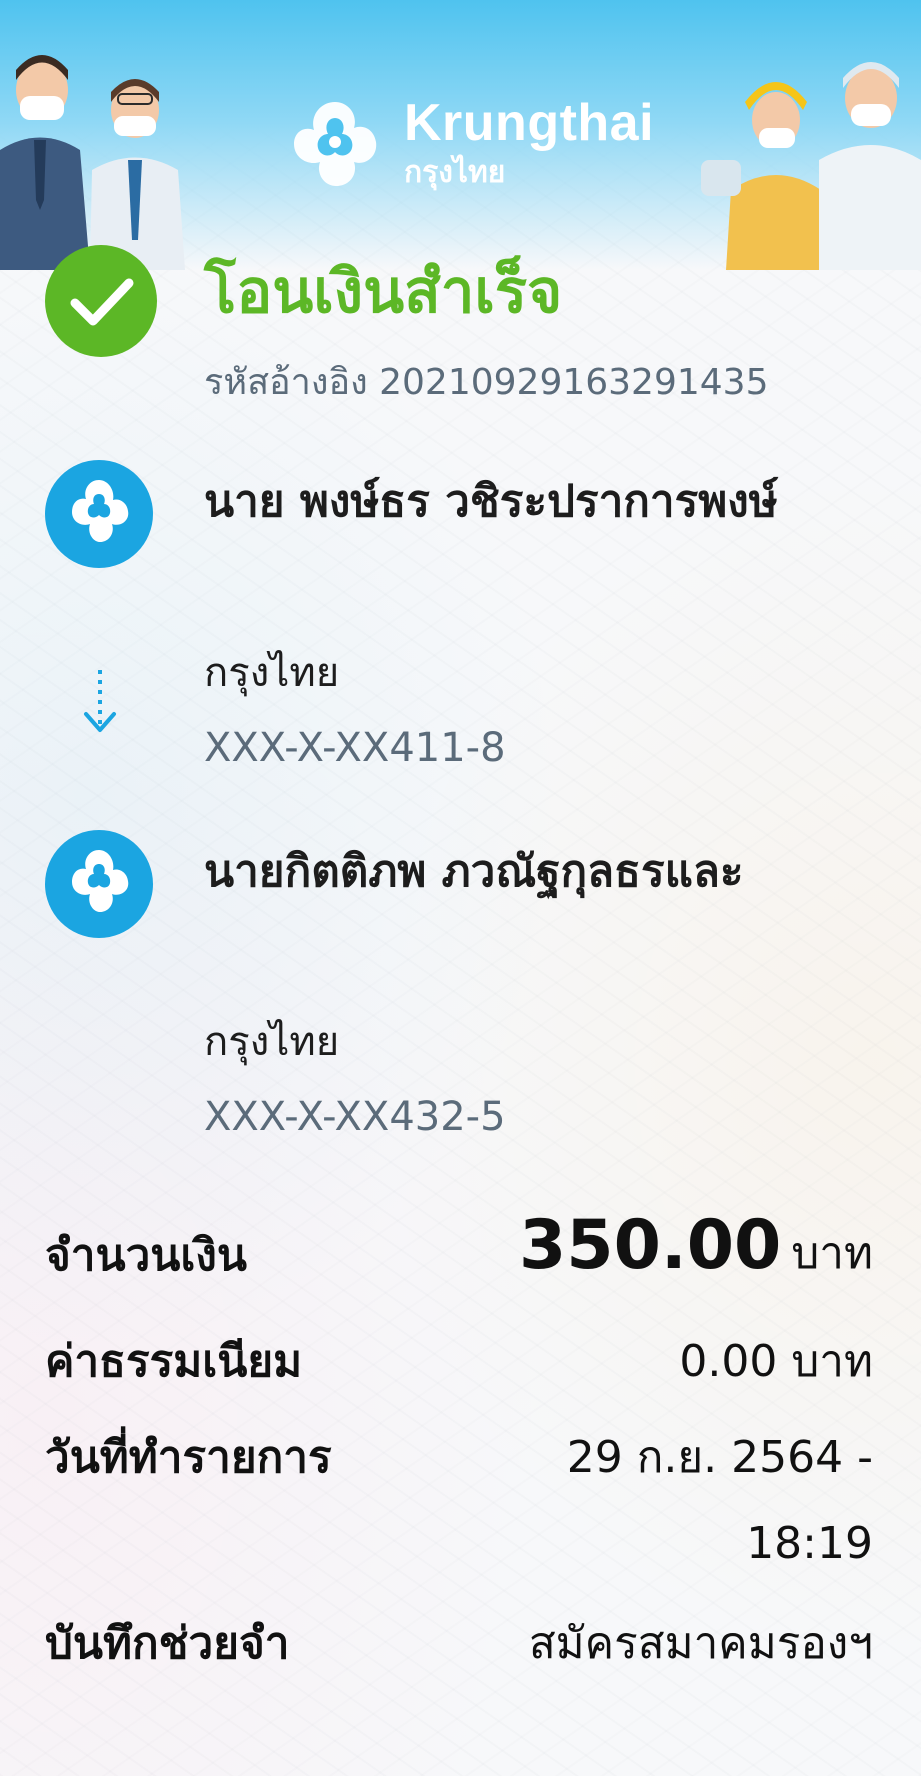  I want to click on reference-line: รหัสอ้างอิง 20210929163291435, so click(486, 383).